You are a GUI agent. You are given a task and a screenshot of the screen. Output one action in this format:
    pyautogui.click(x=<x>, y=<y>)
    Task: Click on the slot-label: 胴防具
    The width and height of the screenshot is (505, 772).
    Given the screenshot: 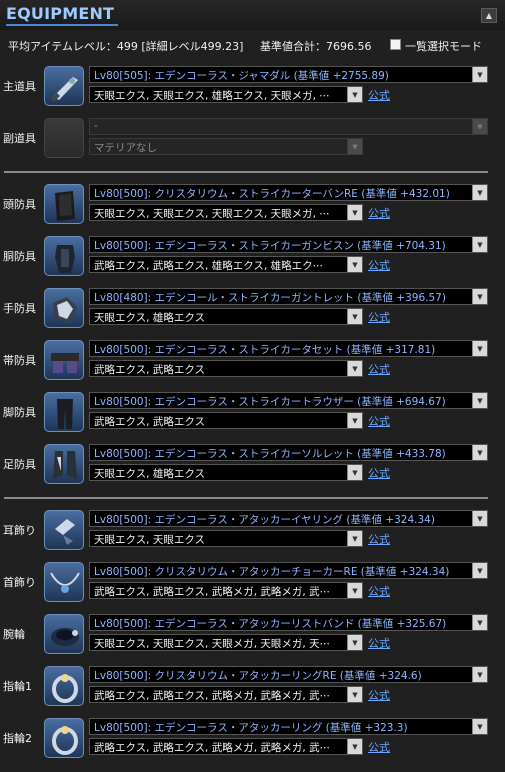 What is the action you would take?
    pyautogui.click(x=19, y=256)
    